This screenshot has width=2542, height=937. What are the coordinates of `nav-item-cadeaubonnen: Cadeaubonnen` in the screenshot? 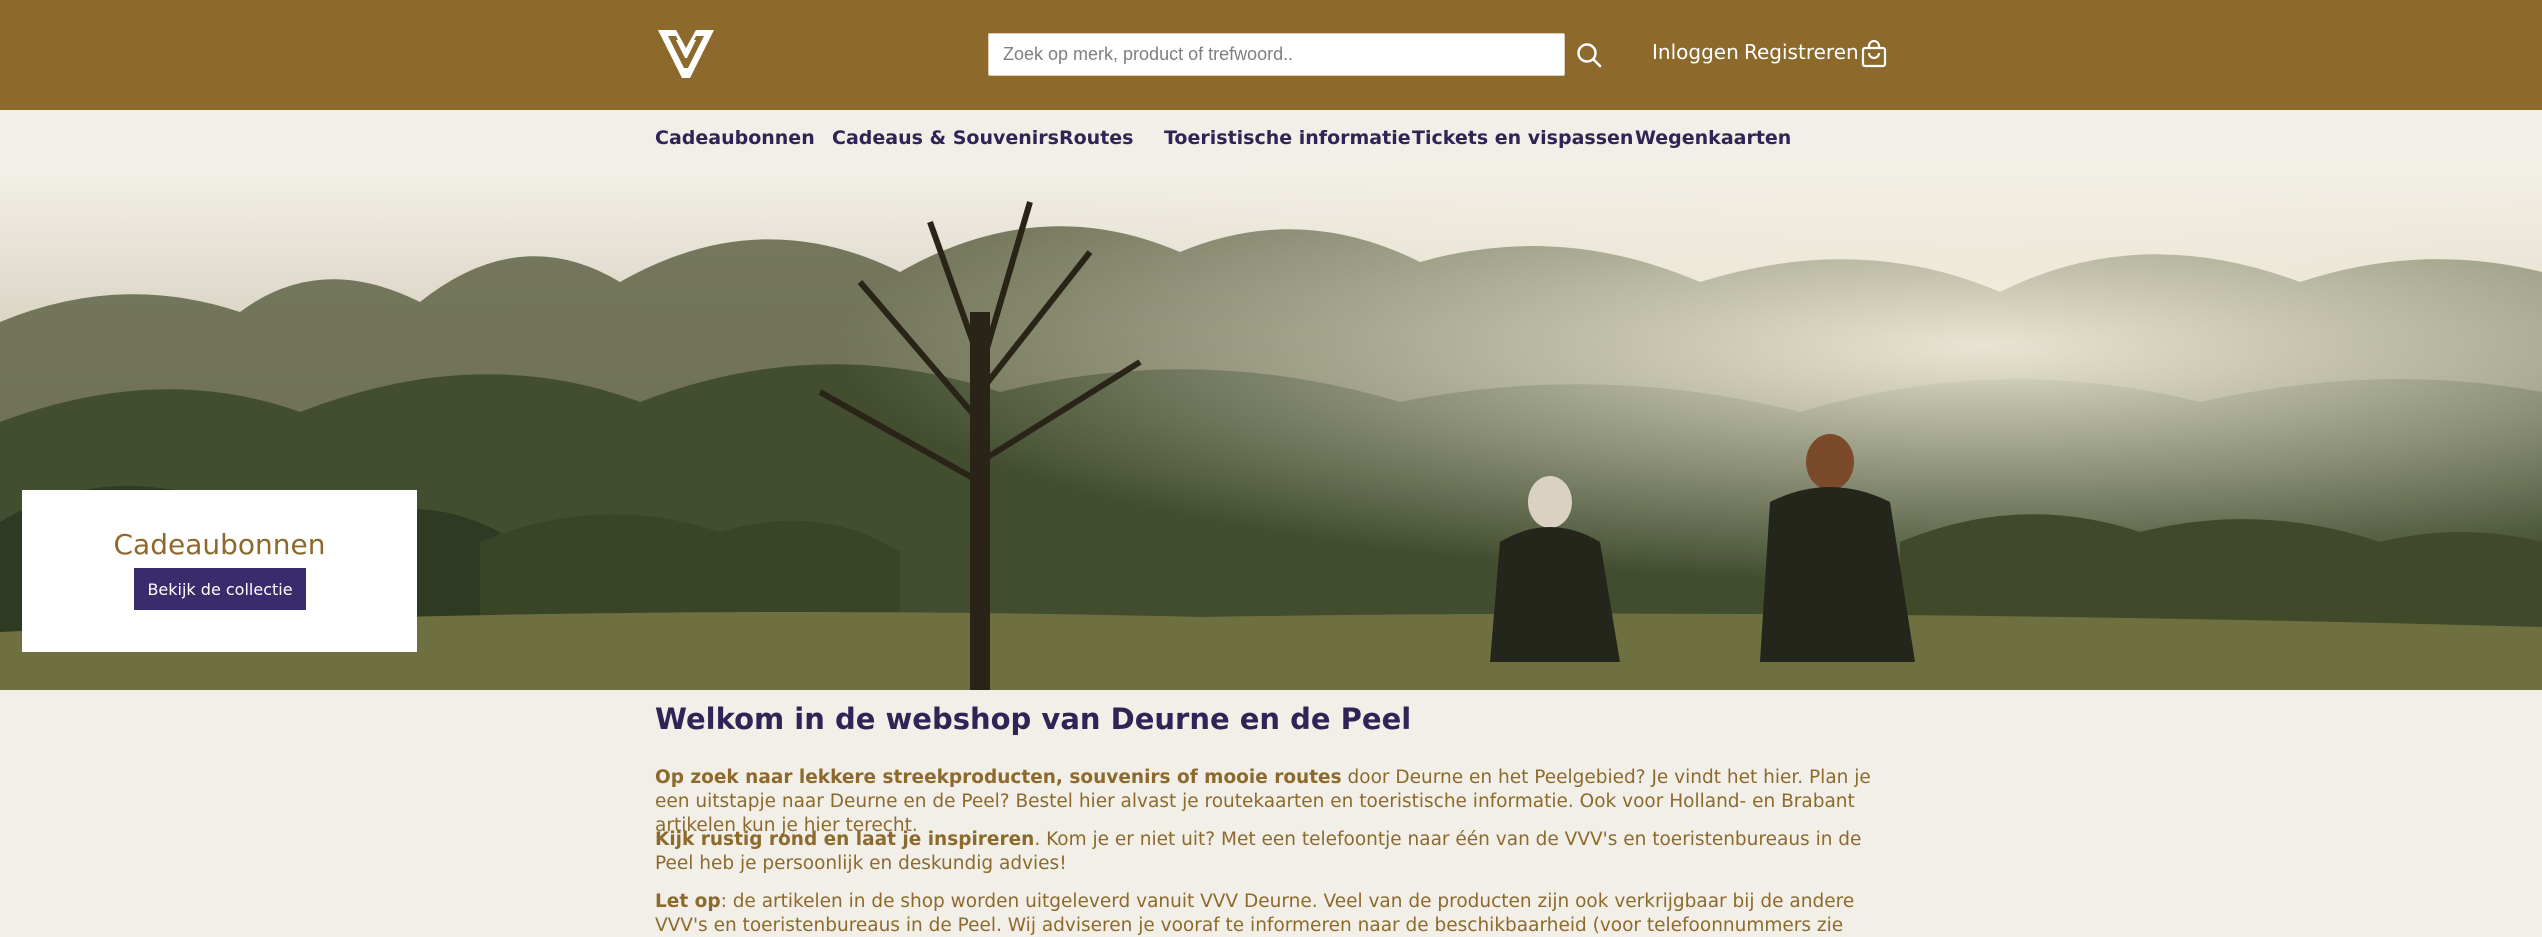 It's located at (735, 138).